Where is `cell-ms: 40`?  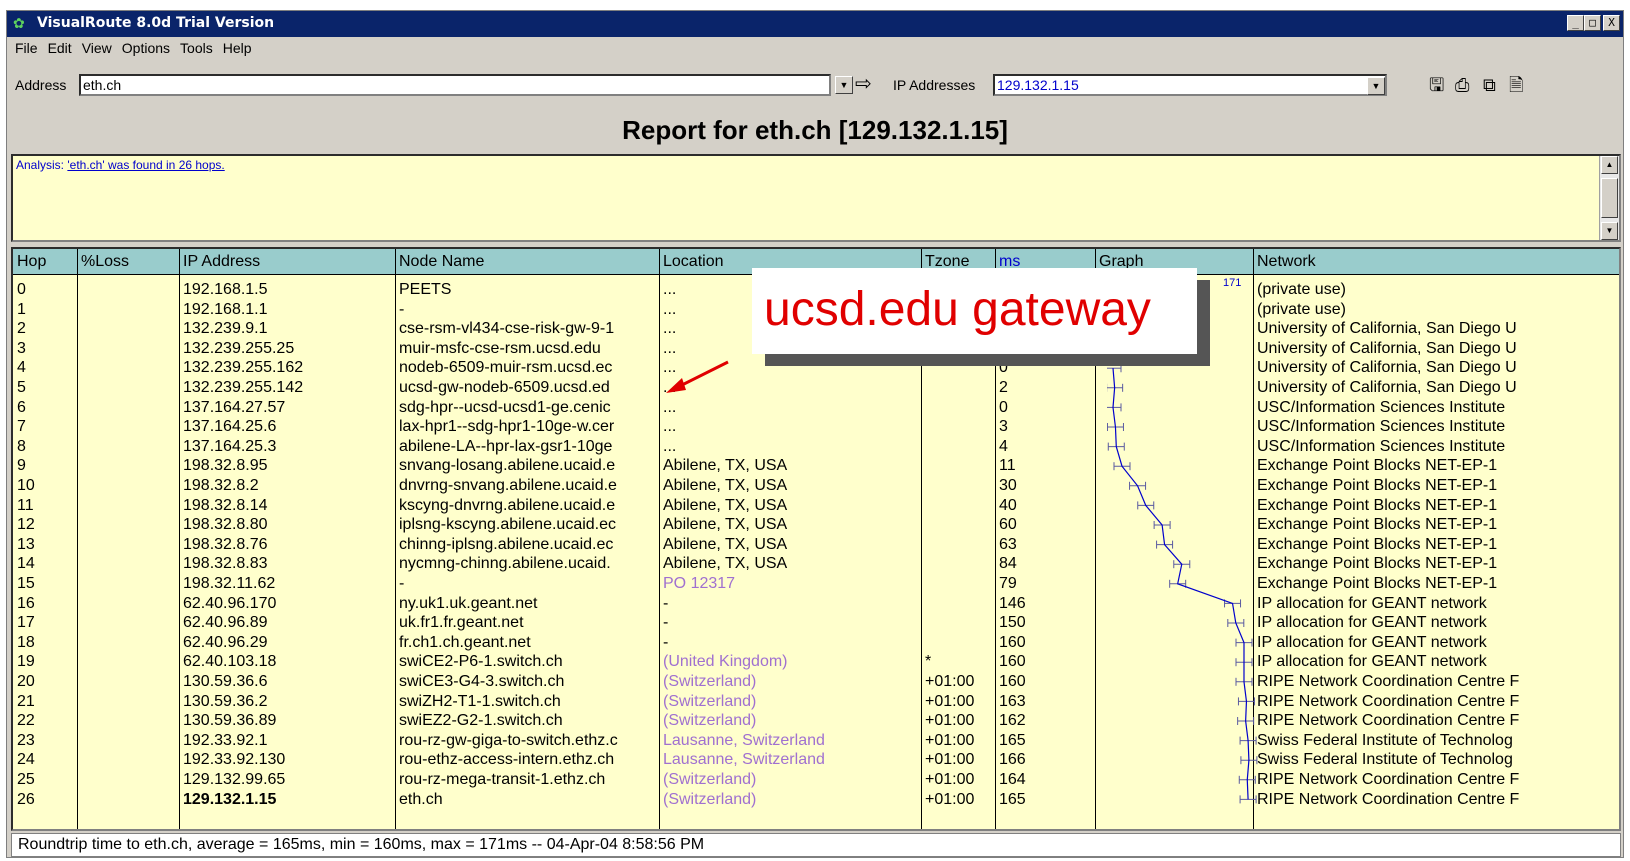
cell-ms: 40 is located at coordinates (1008, 505).